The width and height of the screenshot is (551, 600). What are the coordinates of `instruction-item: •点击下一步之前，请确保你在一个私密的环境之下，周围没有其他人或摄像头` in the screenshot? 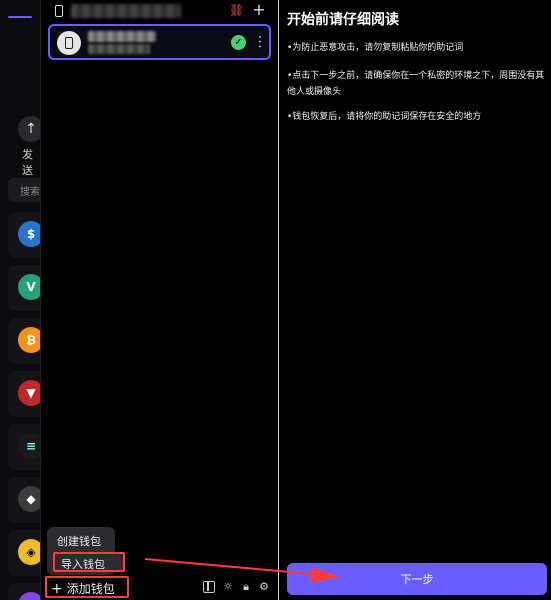 It's located at (416, 84).